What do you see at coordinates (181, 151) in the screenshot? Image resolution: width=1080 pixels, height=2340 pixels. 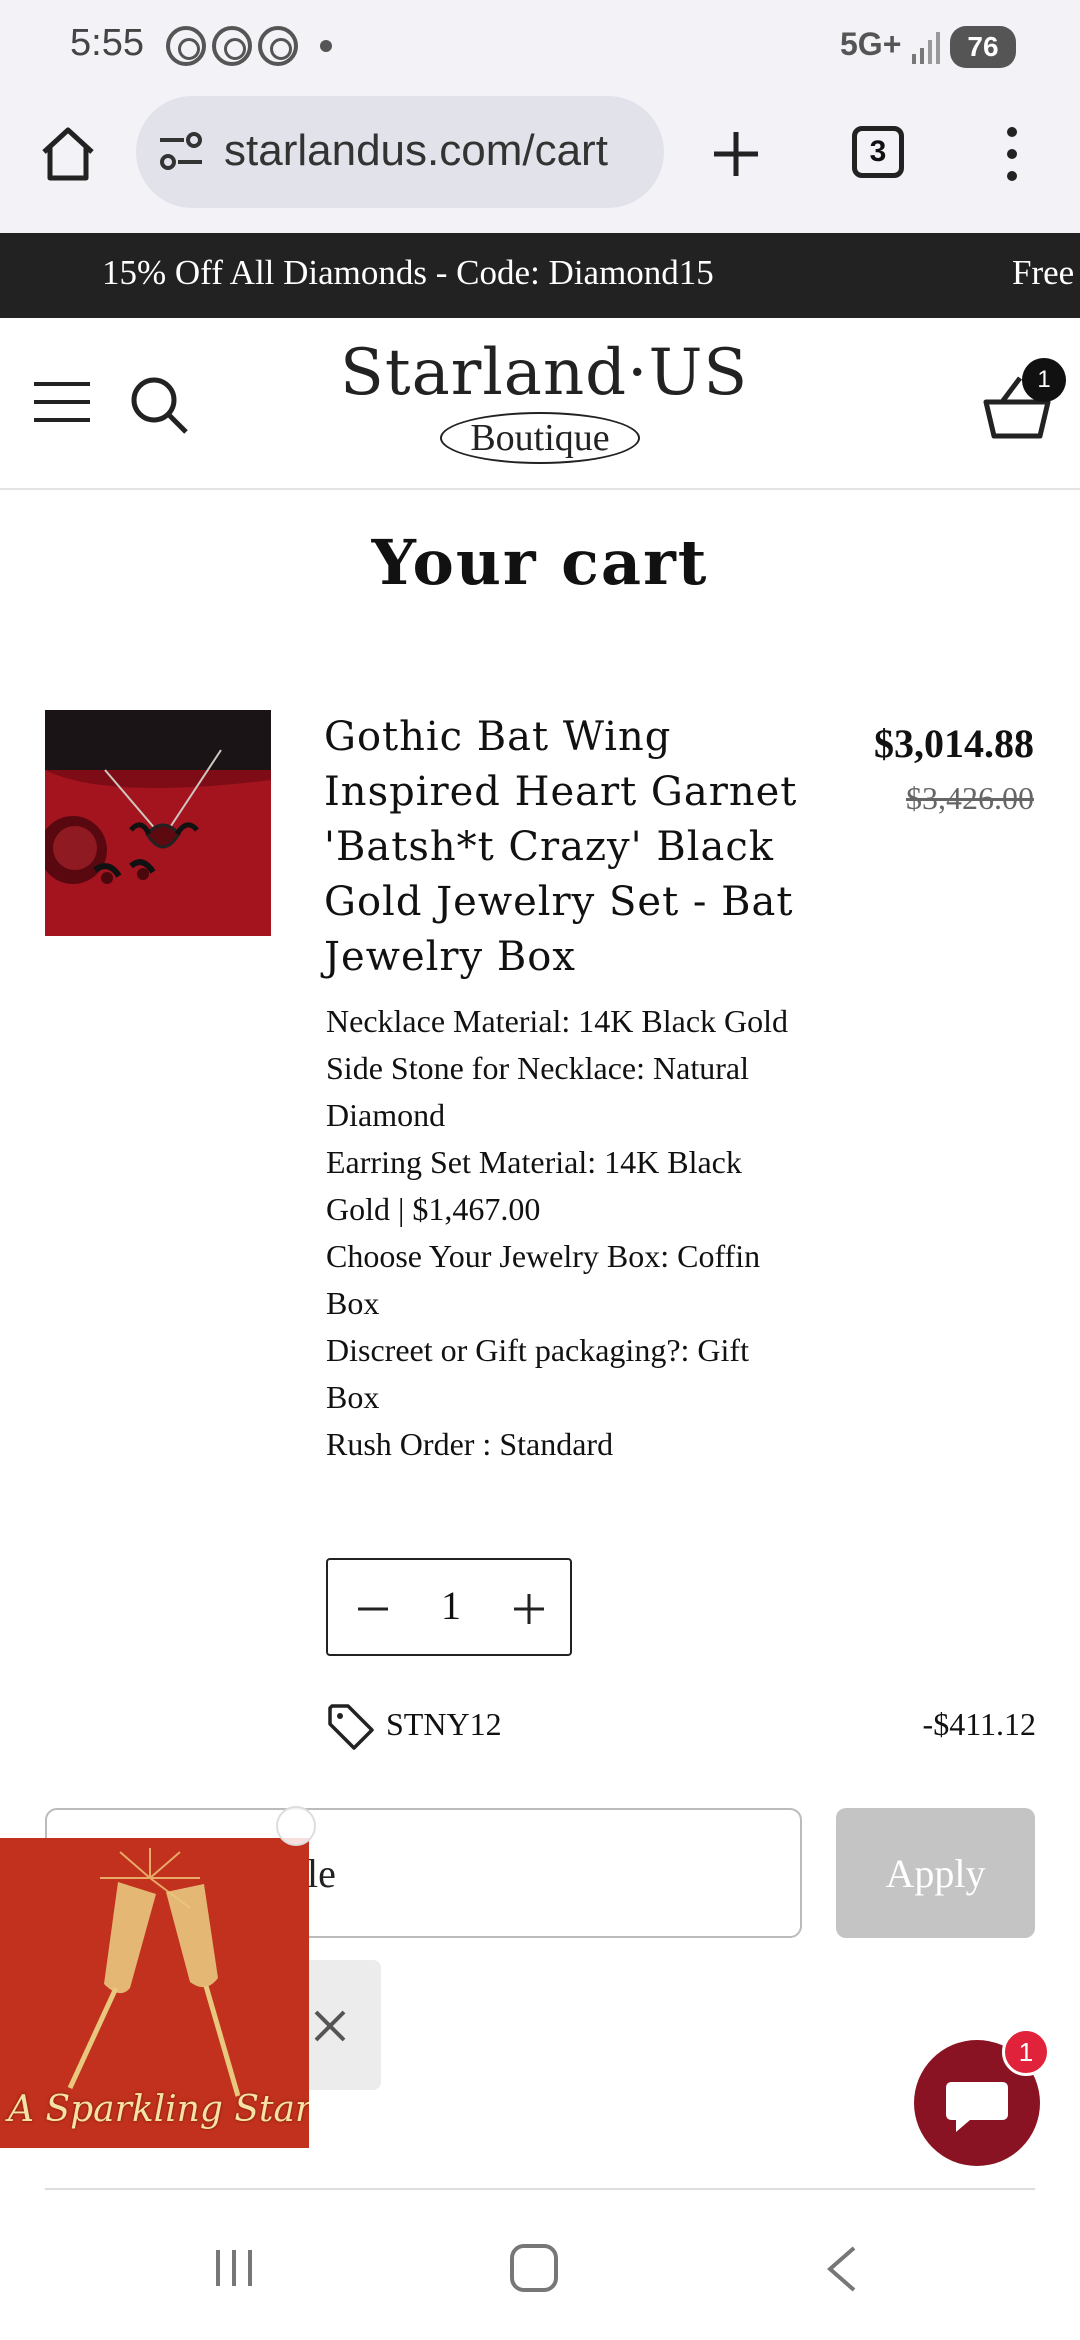 I see `site-settings-icon` at bounding box center [181, 151].